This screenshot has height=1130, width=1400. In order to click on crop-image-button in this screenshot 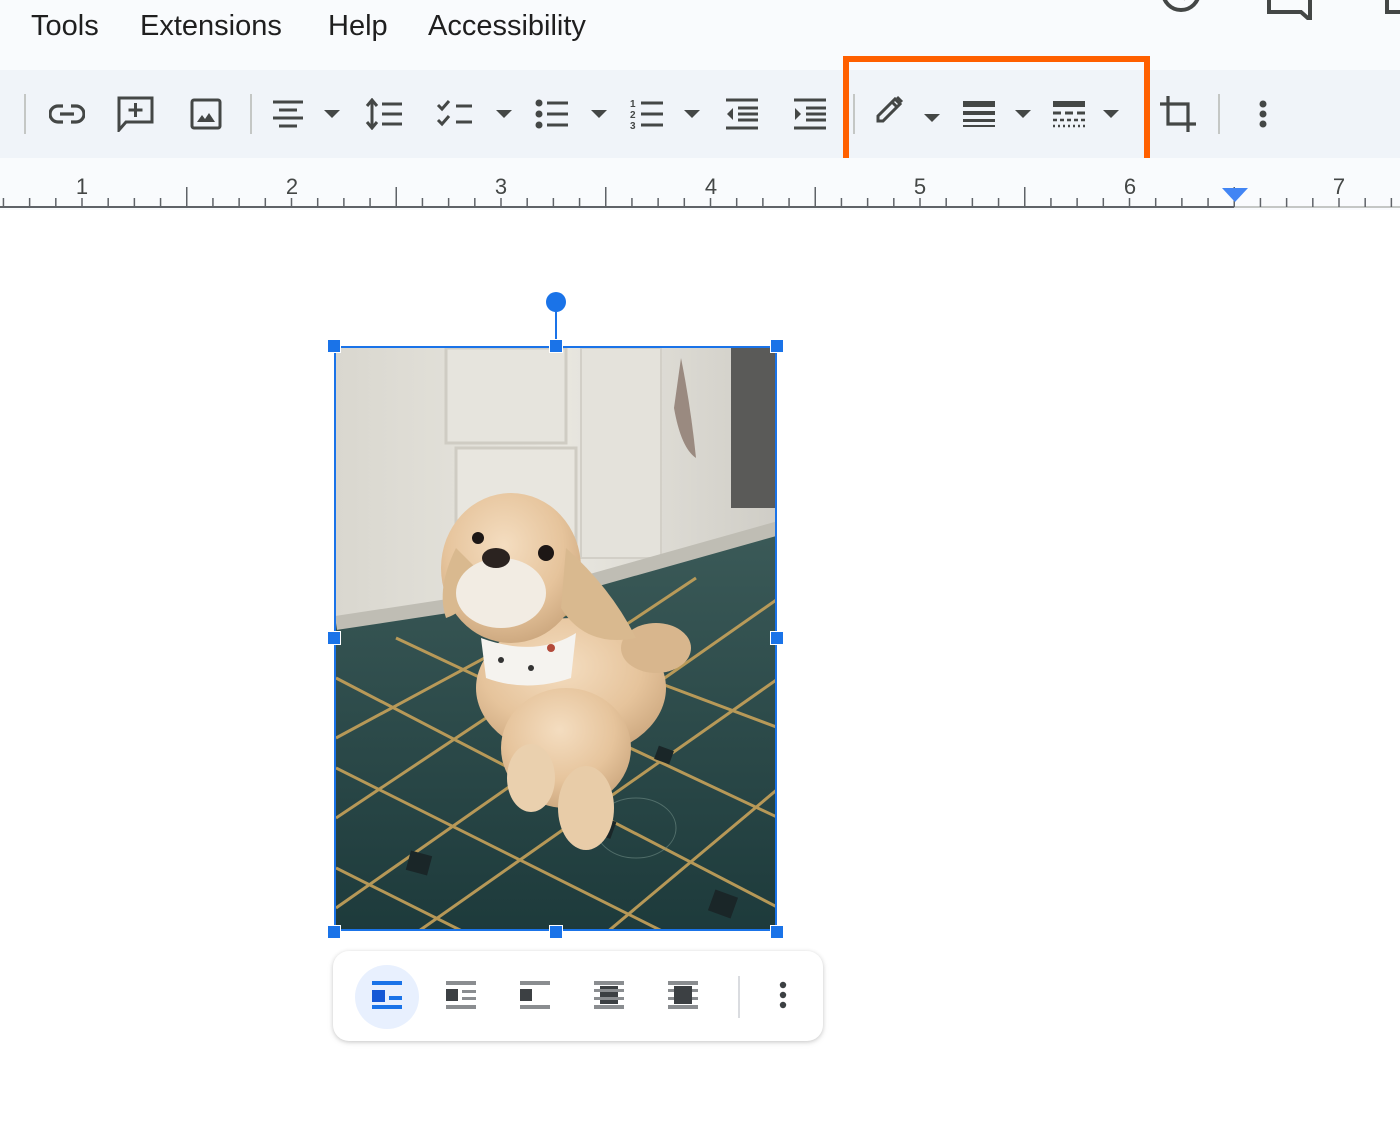, I will do `click(1178, 114)`.